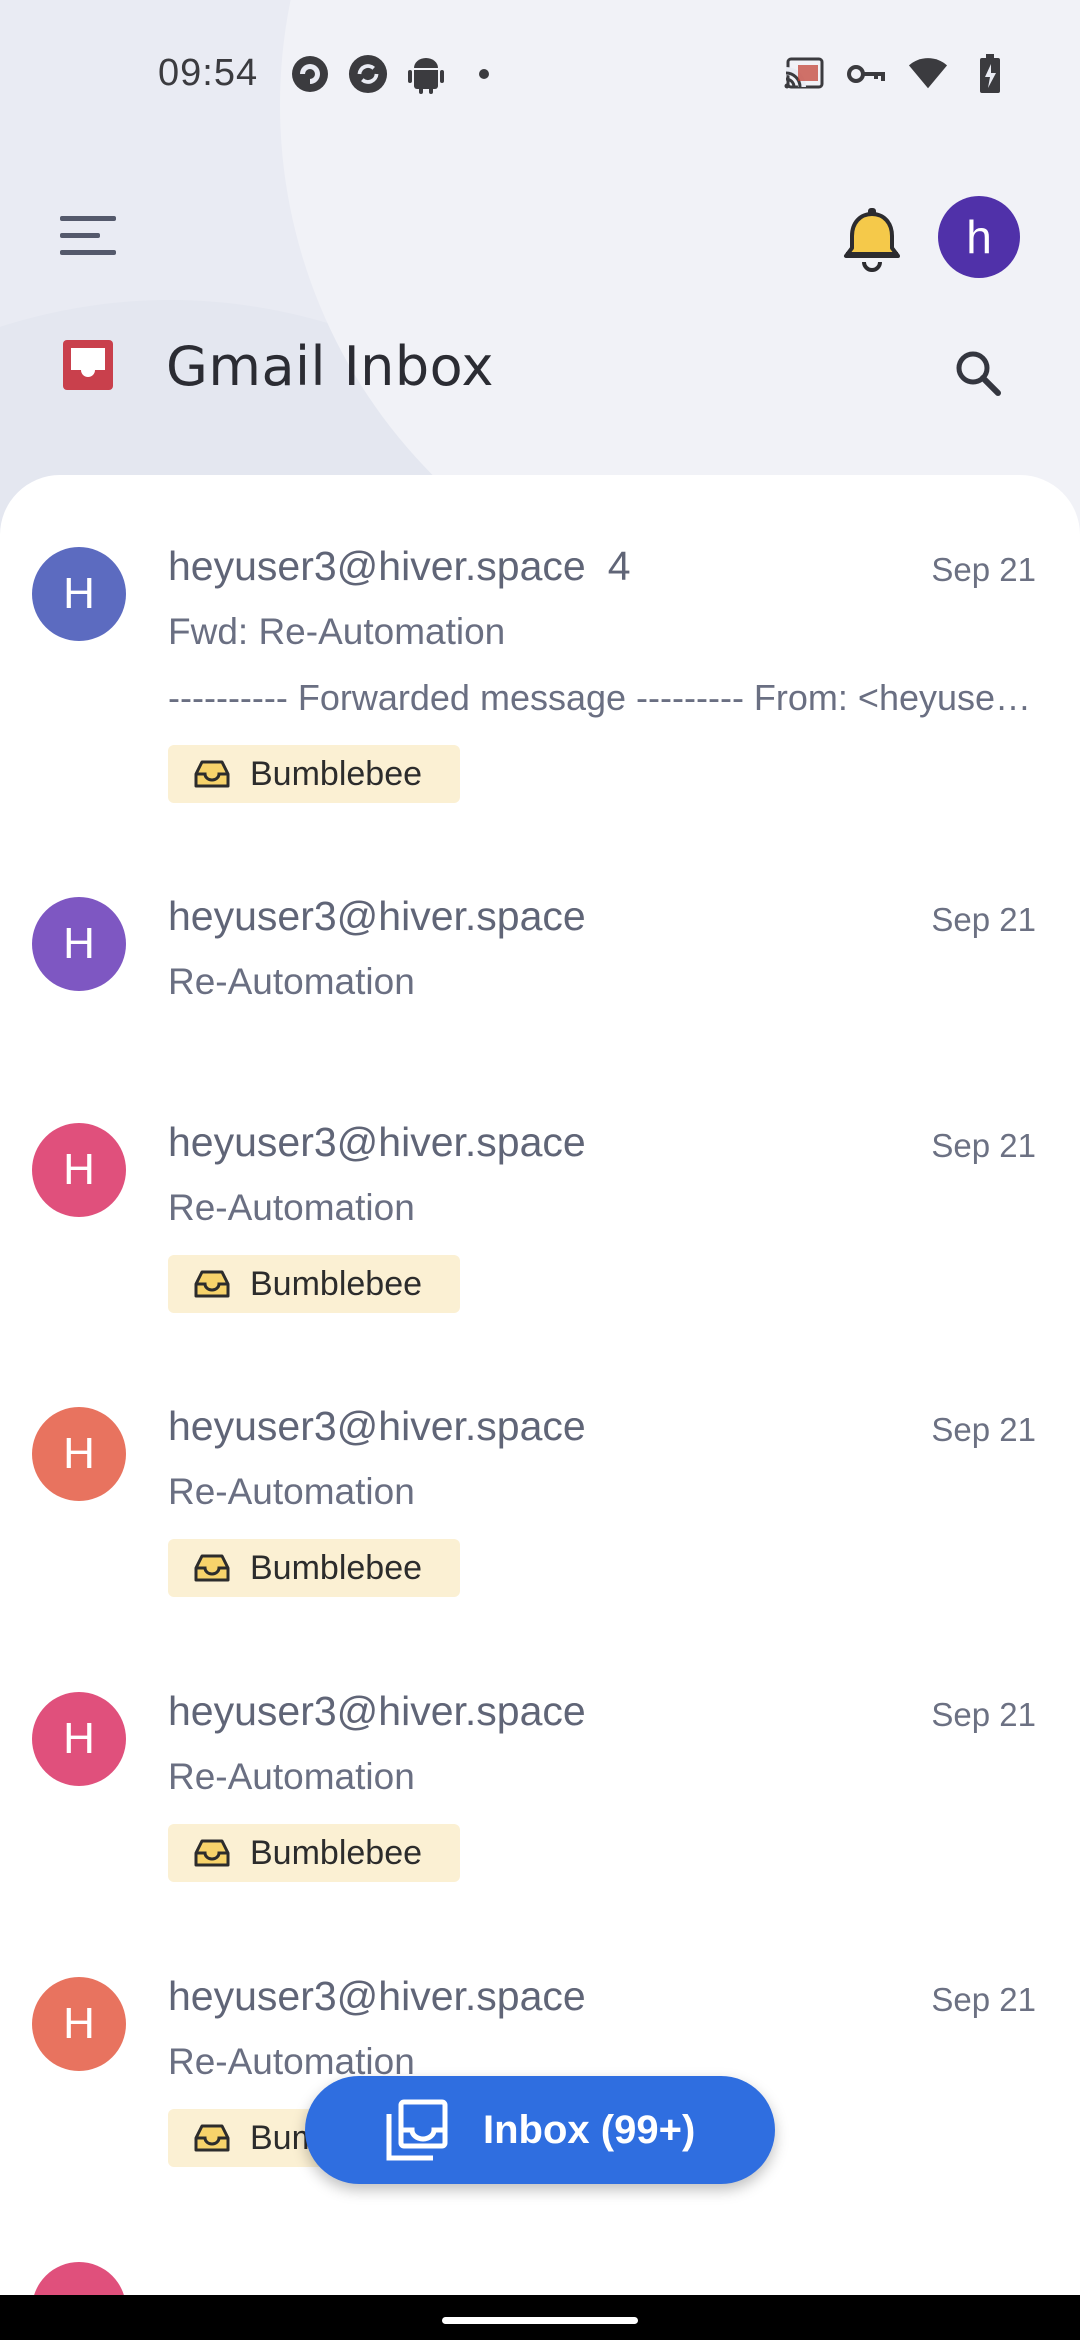  Describe the element at coordinates (928, 74) in the screenshot. I see `wifi-icon` at that location.